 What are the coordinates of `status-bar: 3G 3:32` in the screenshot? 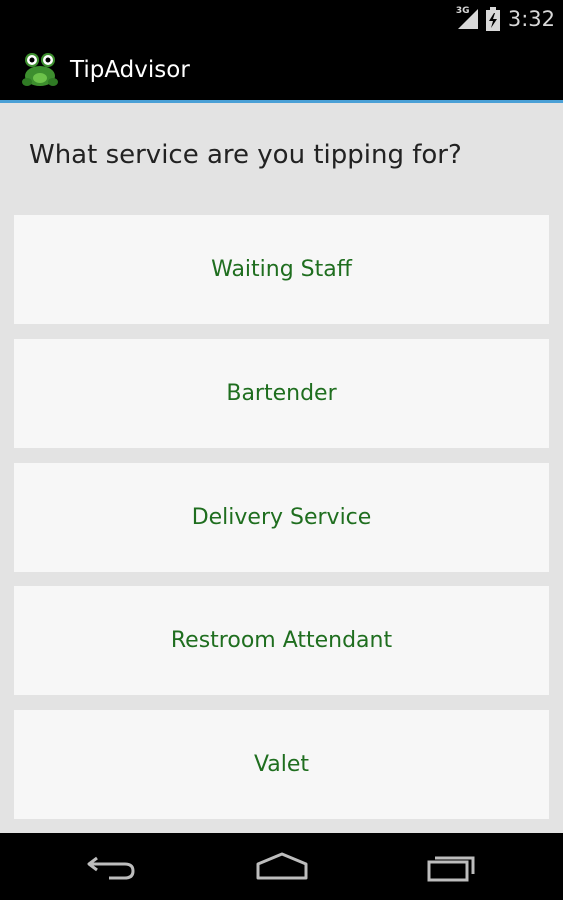 It's located at (281, 19).